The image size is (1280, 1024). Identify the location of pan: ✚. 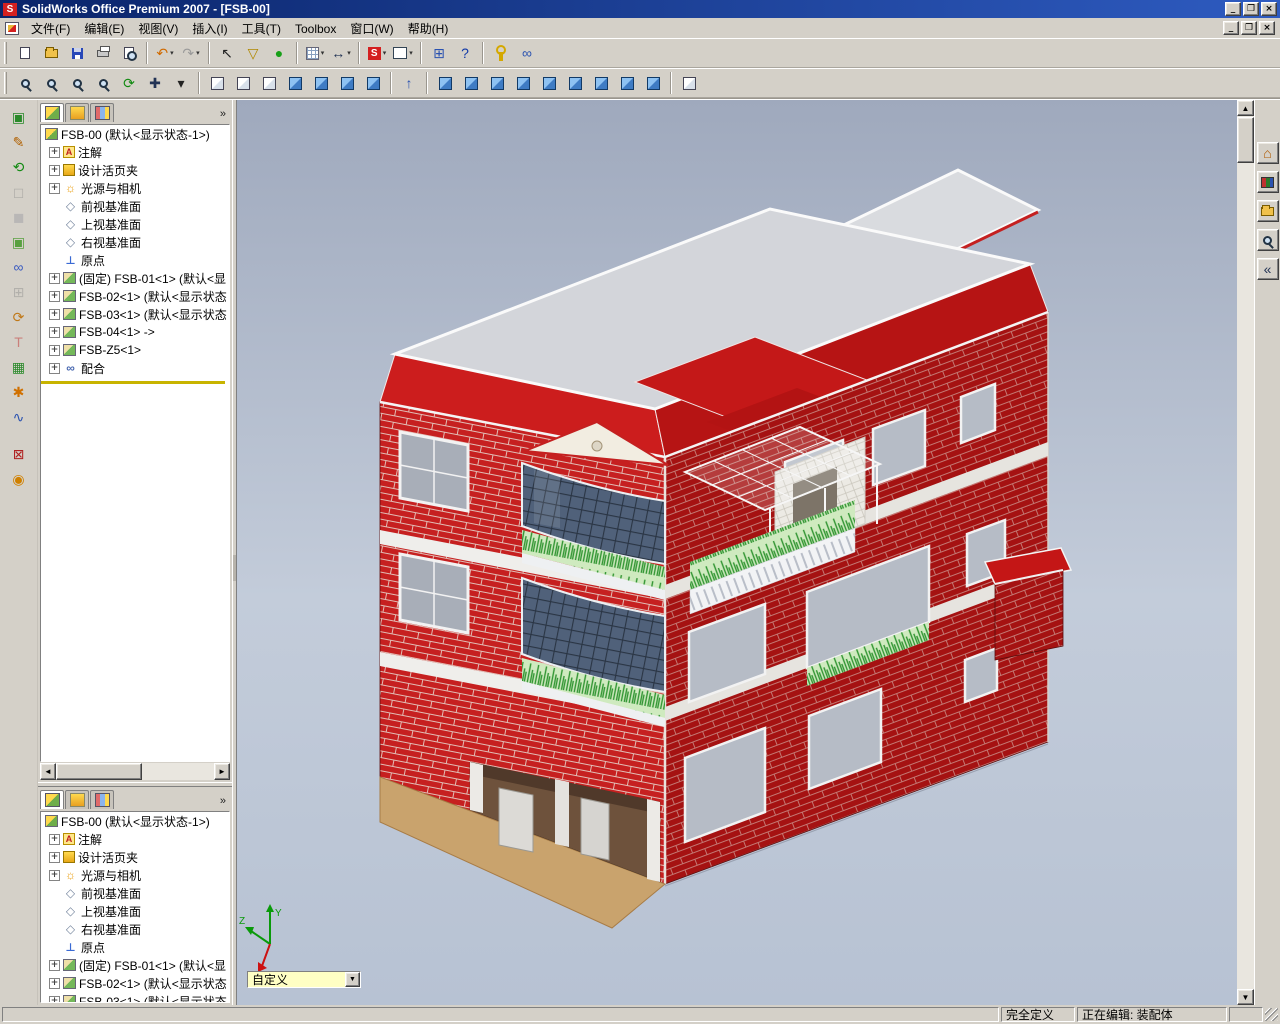
(155, 83).